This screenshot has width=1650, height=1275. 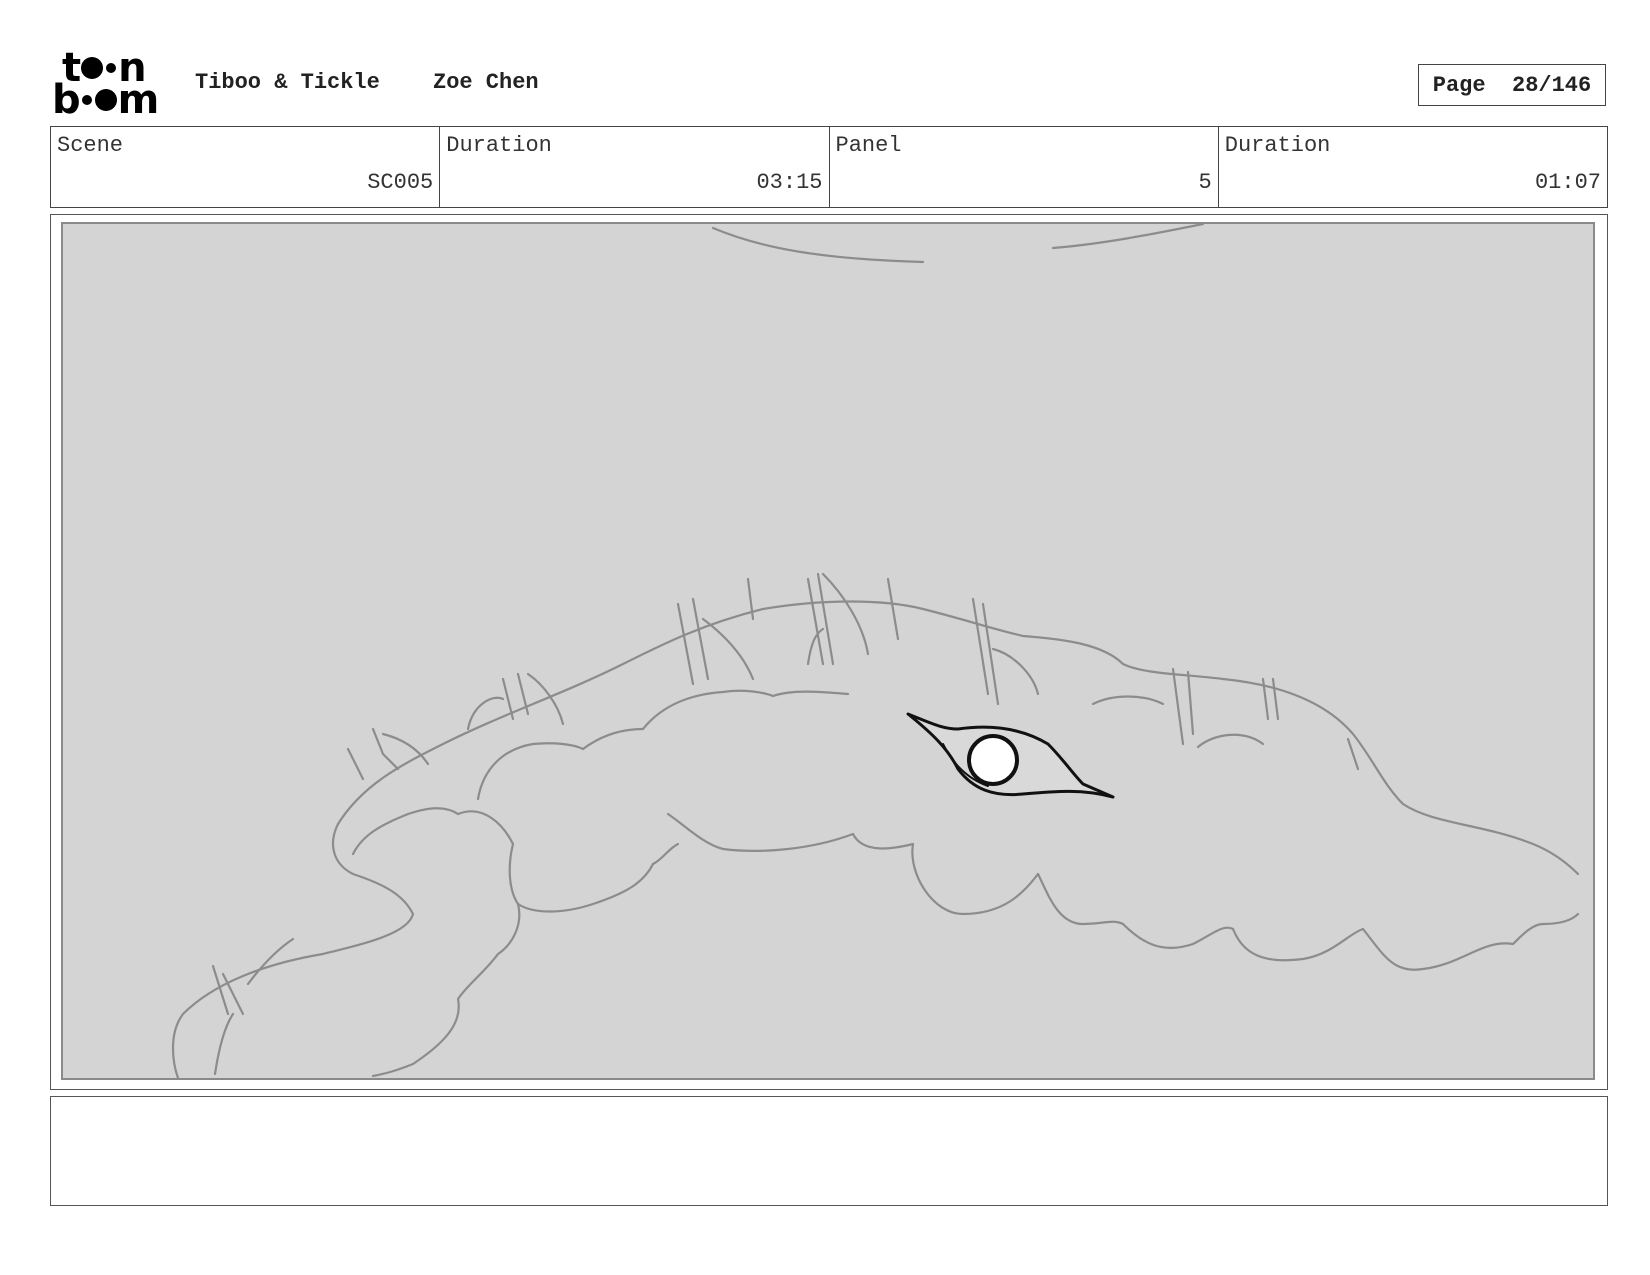 What do you see at coordinates (1205, 182) in the screenshot?
I see `panel-value: 5` at bounding box center [1205, 182].